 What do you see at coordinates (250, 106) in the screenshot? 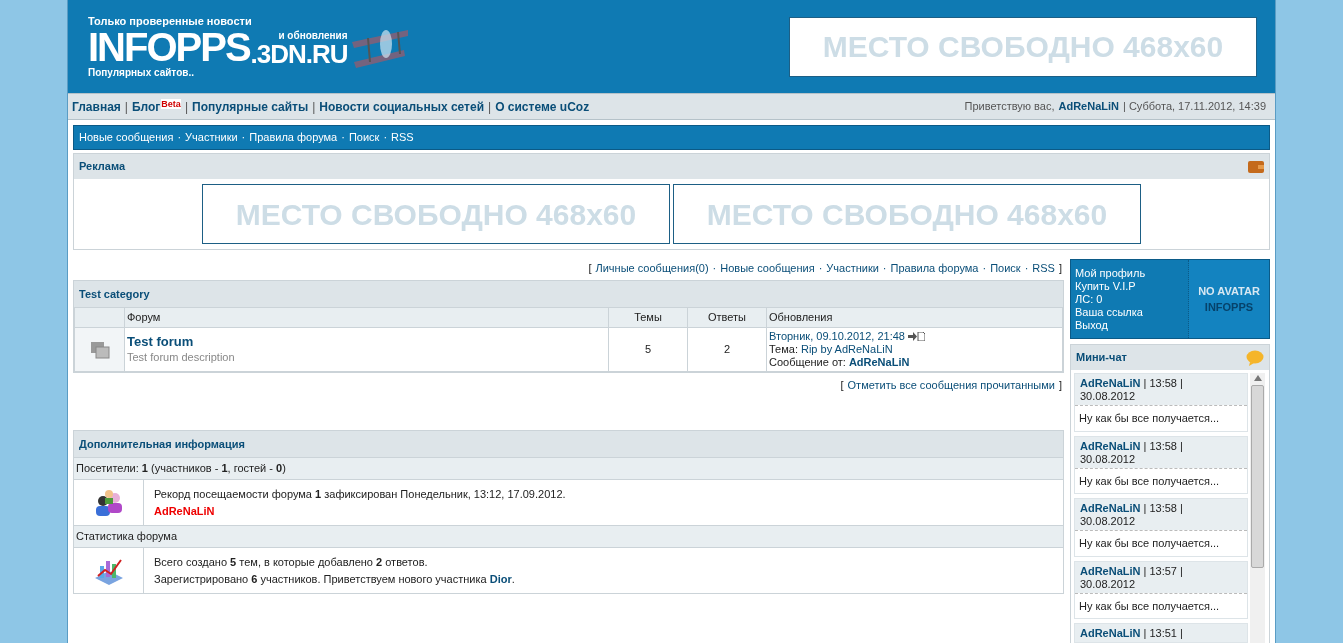
I see `nav-link: Популярные сайты` at bounding box center [250, 106].